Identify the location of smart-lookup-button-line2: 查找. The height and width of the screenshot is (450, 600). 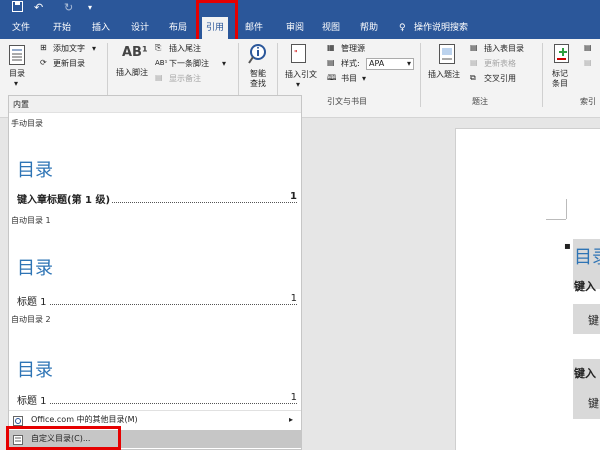
(258, 84).